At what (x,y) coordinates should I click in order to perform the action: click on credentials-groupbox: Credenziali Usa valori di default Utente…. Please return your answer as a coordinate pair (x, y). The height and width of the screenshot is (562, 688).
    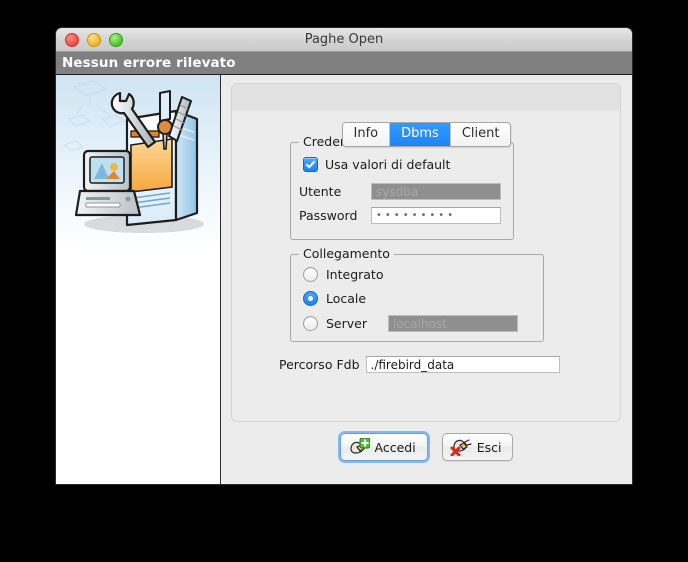
    Looking at the image, I should click on (402, 187).